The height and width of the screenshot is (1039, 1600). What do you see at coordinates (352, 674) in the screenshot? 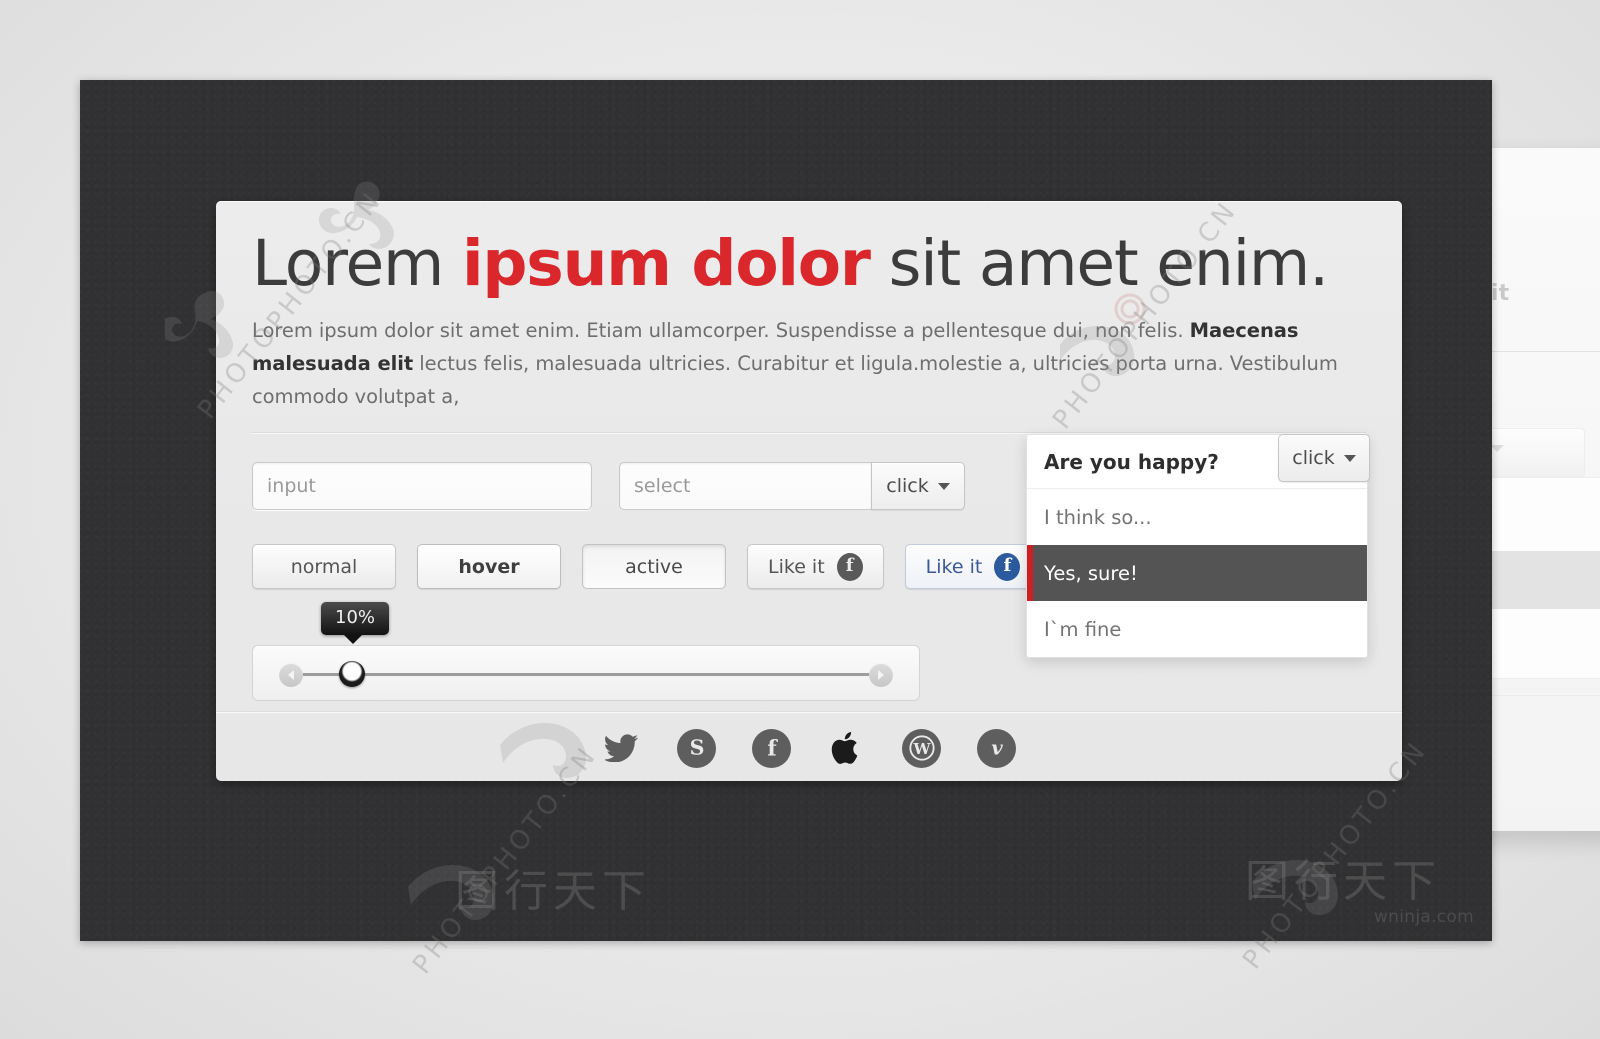
I see `slider-handle` at bounding box center [352, 674].